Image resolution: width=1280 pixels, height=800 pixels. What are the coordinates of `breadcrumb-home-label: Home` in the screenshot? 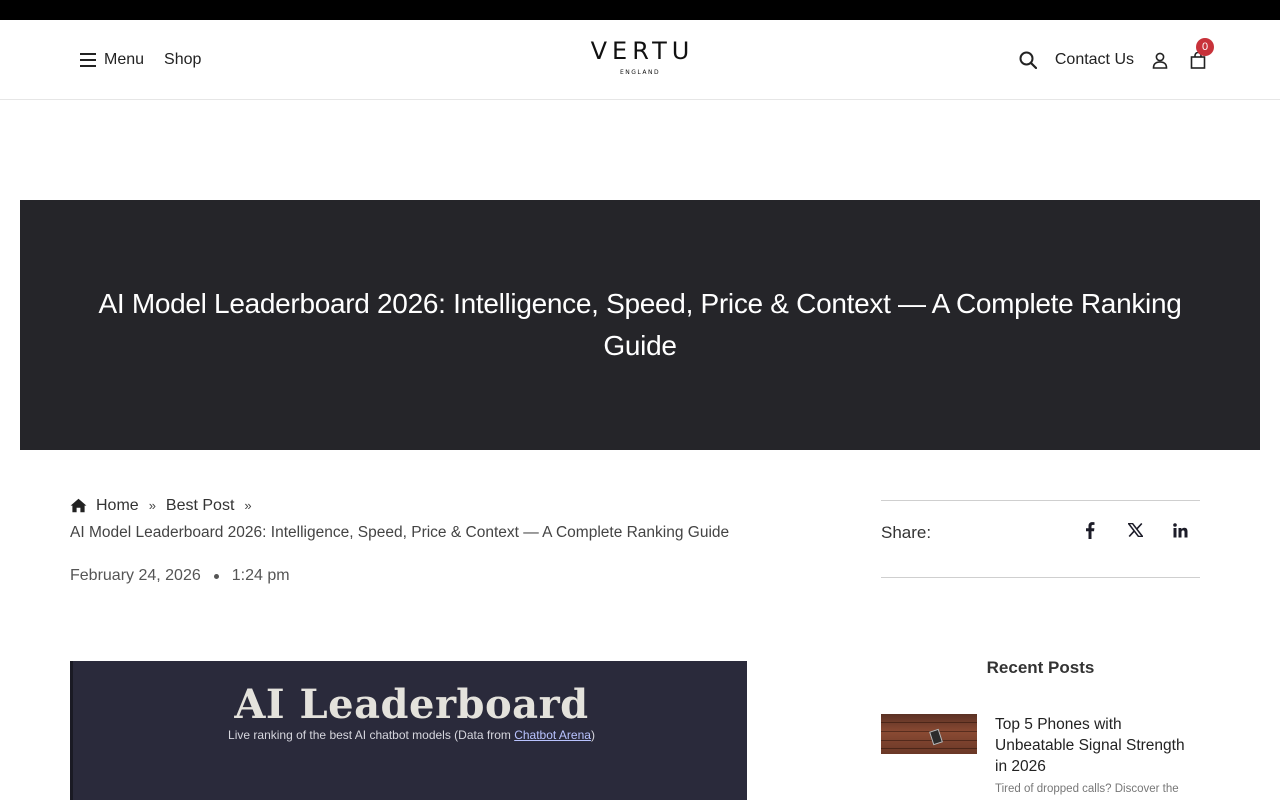 It's located at (117, 505).